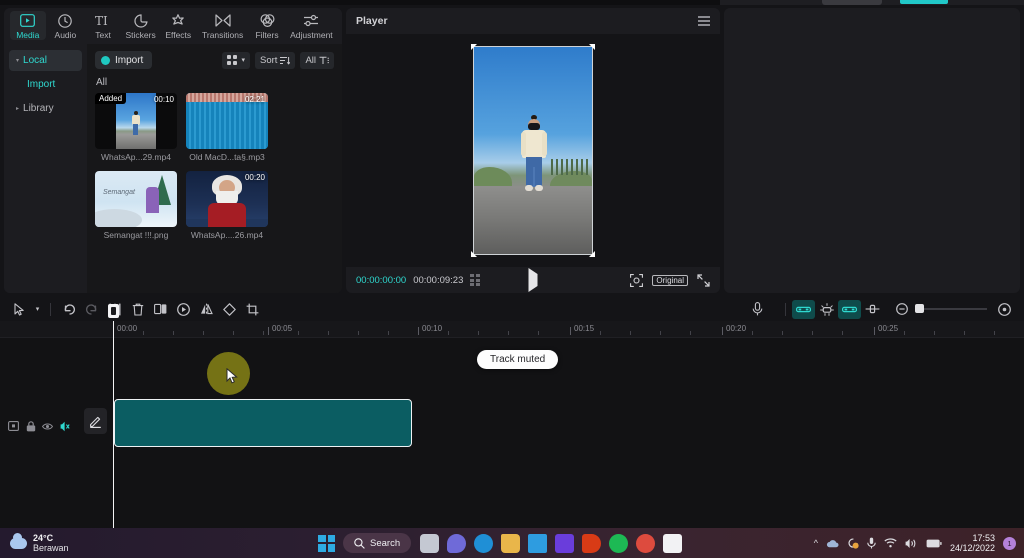 This screenshot has width=1024, height=558. What do you see at coordinates (326, 543) in the screenshot?
I see `start-button` at bounding box center [326, 543].